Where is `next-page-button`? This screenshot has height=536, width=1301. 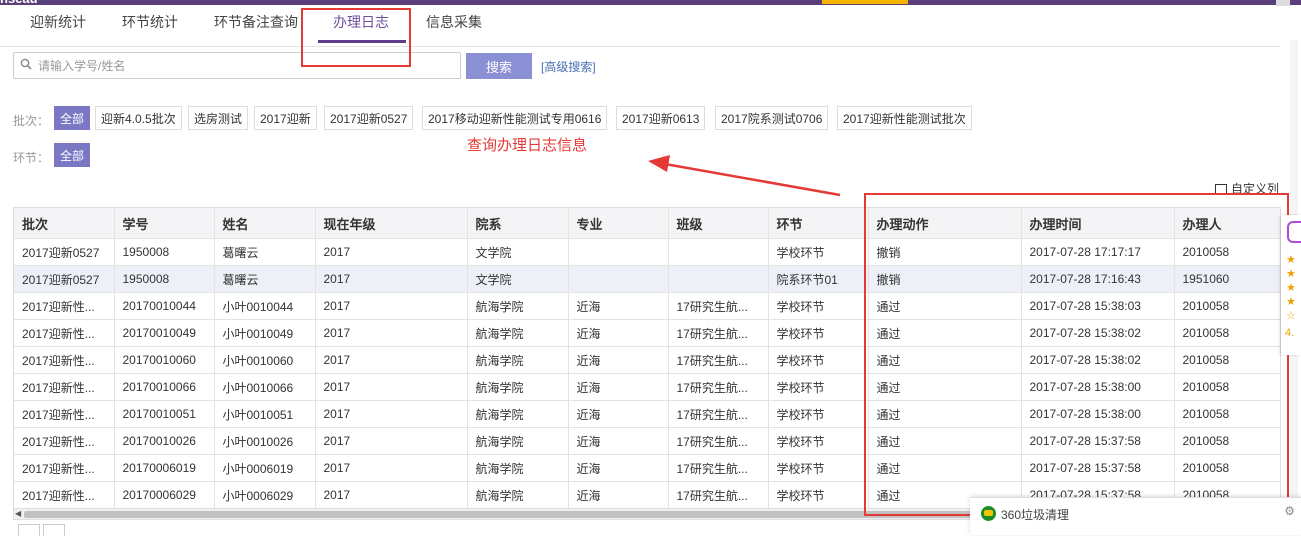
next-page-button is located at coordinates (54, 530).